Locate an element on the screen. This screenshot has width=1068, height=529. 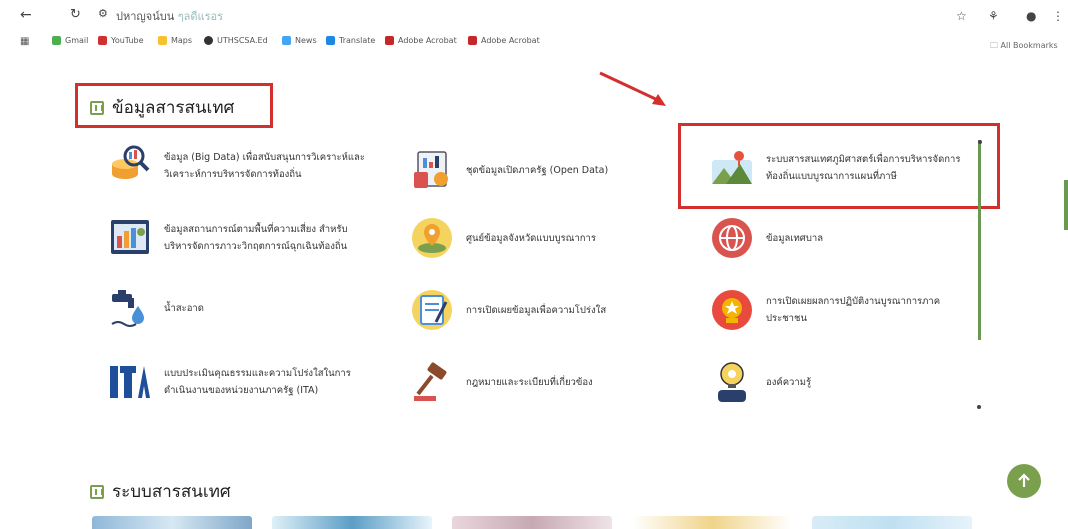
address-text: ปหาญจน์บน is located at coordinates (145, 16).